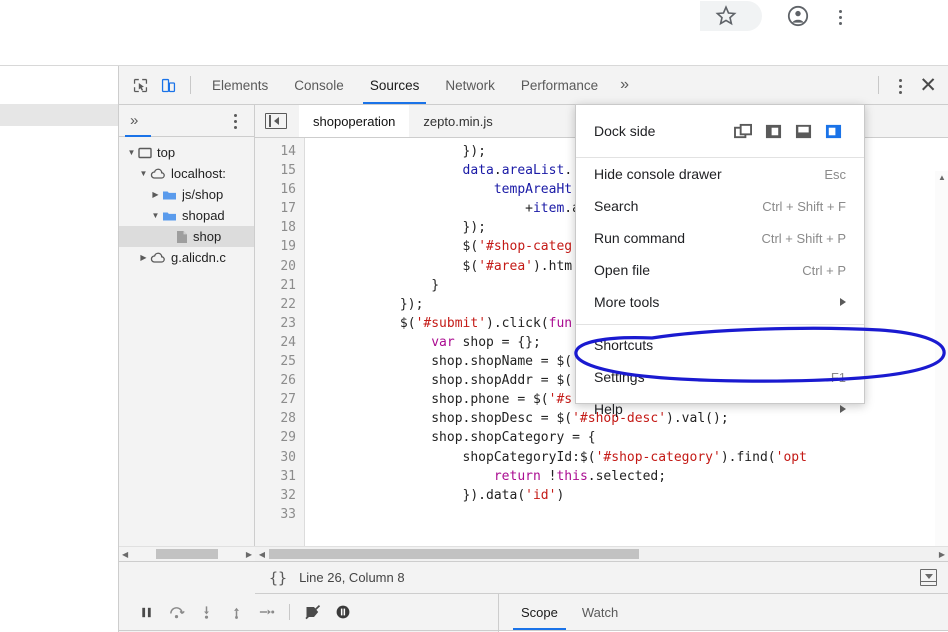  I want to click on menu-item-label: Open file, so click(622, 270).